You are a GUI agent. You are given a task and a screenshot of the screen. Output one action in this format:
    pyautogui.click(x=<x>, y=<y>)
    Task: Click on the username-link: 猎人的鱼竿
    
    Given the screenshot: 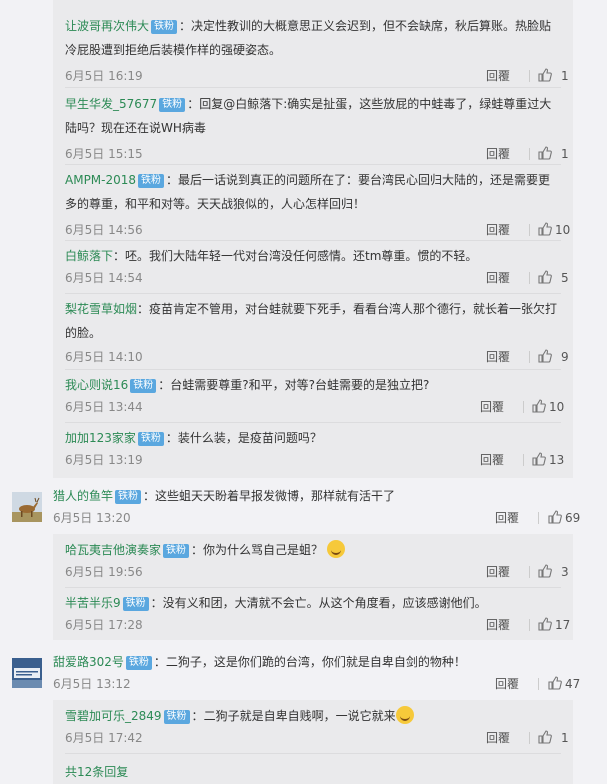 What is the action you would take?
    pyautogui.click(x=83, y=496)
    